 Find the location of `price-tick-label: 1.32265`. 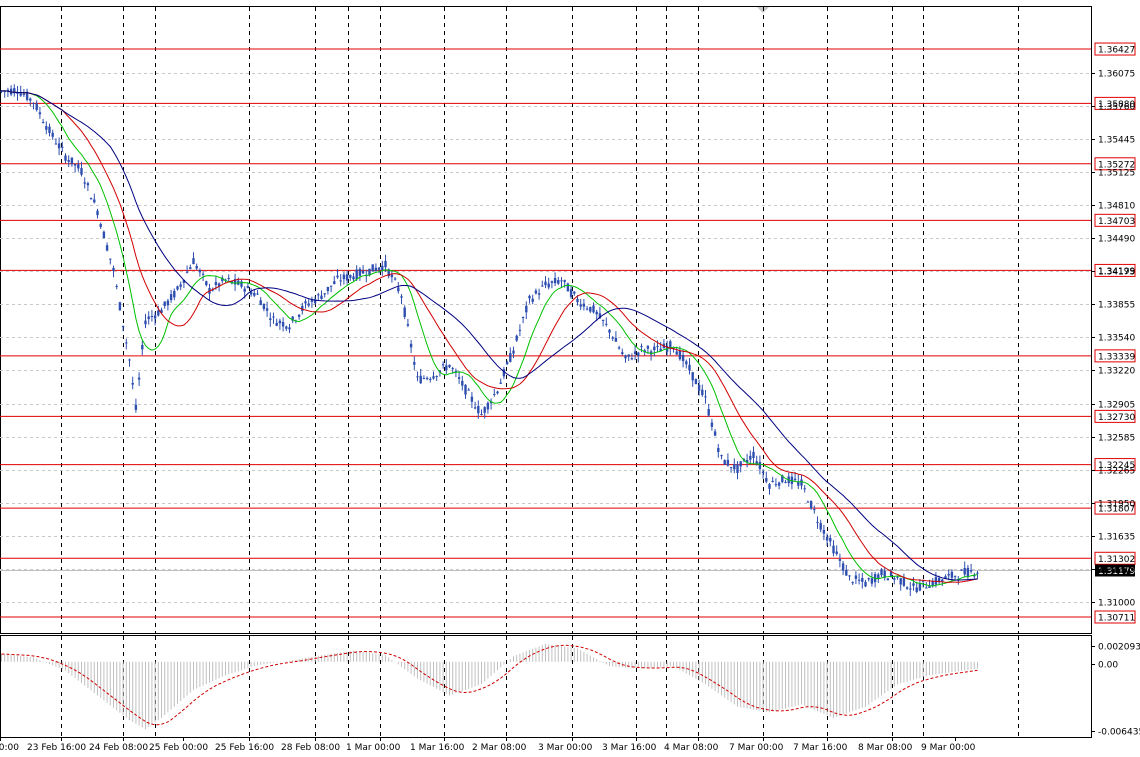

price-tick-label: 1.32265 is located at coordinates (1116, 472).